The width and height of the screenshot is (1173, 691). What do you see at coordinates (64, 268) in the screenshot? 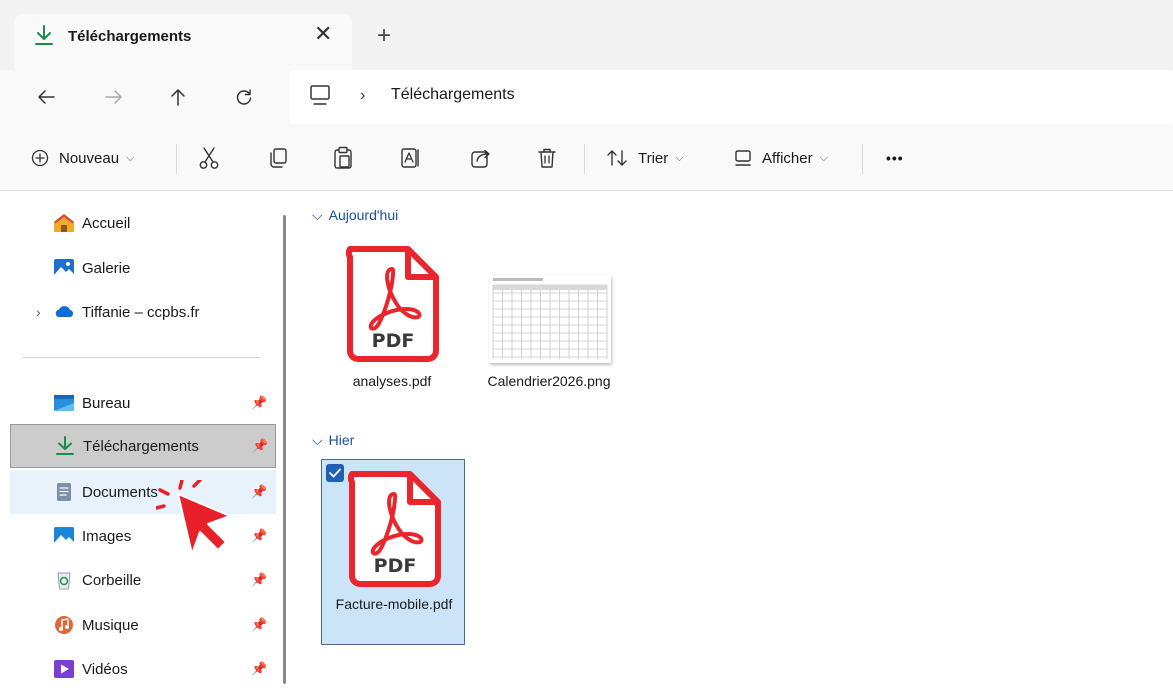
I see `gallery-icon` at bounding box center [64, 268].